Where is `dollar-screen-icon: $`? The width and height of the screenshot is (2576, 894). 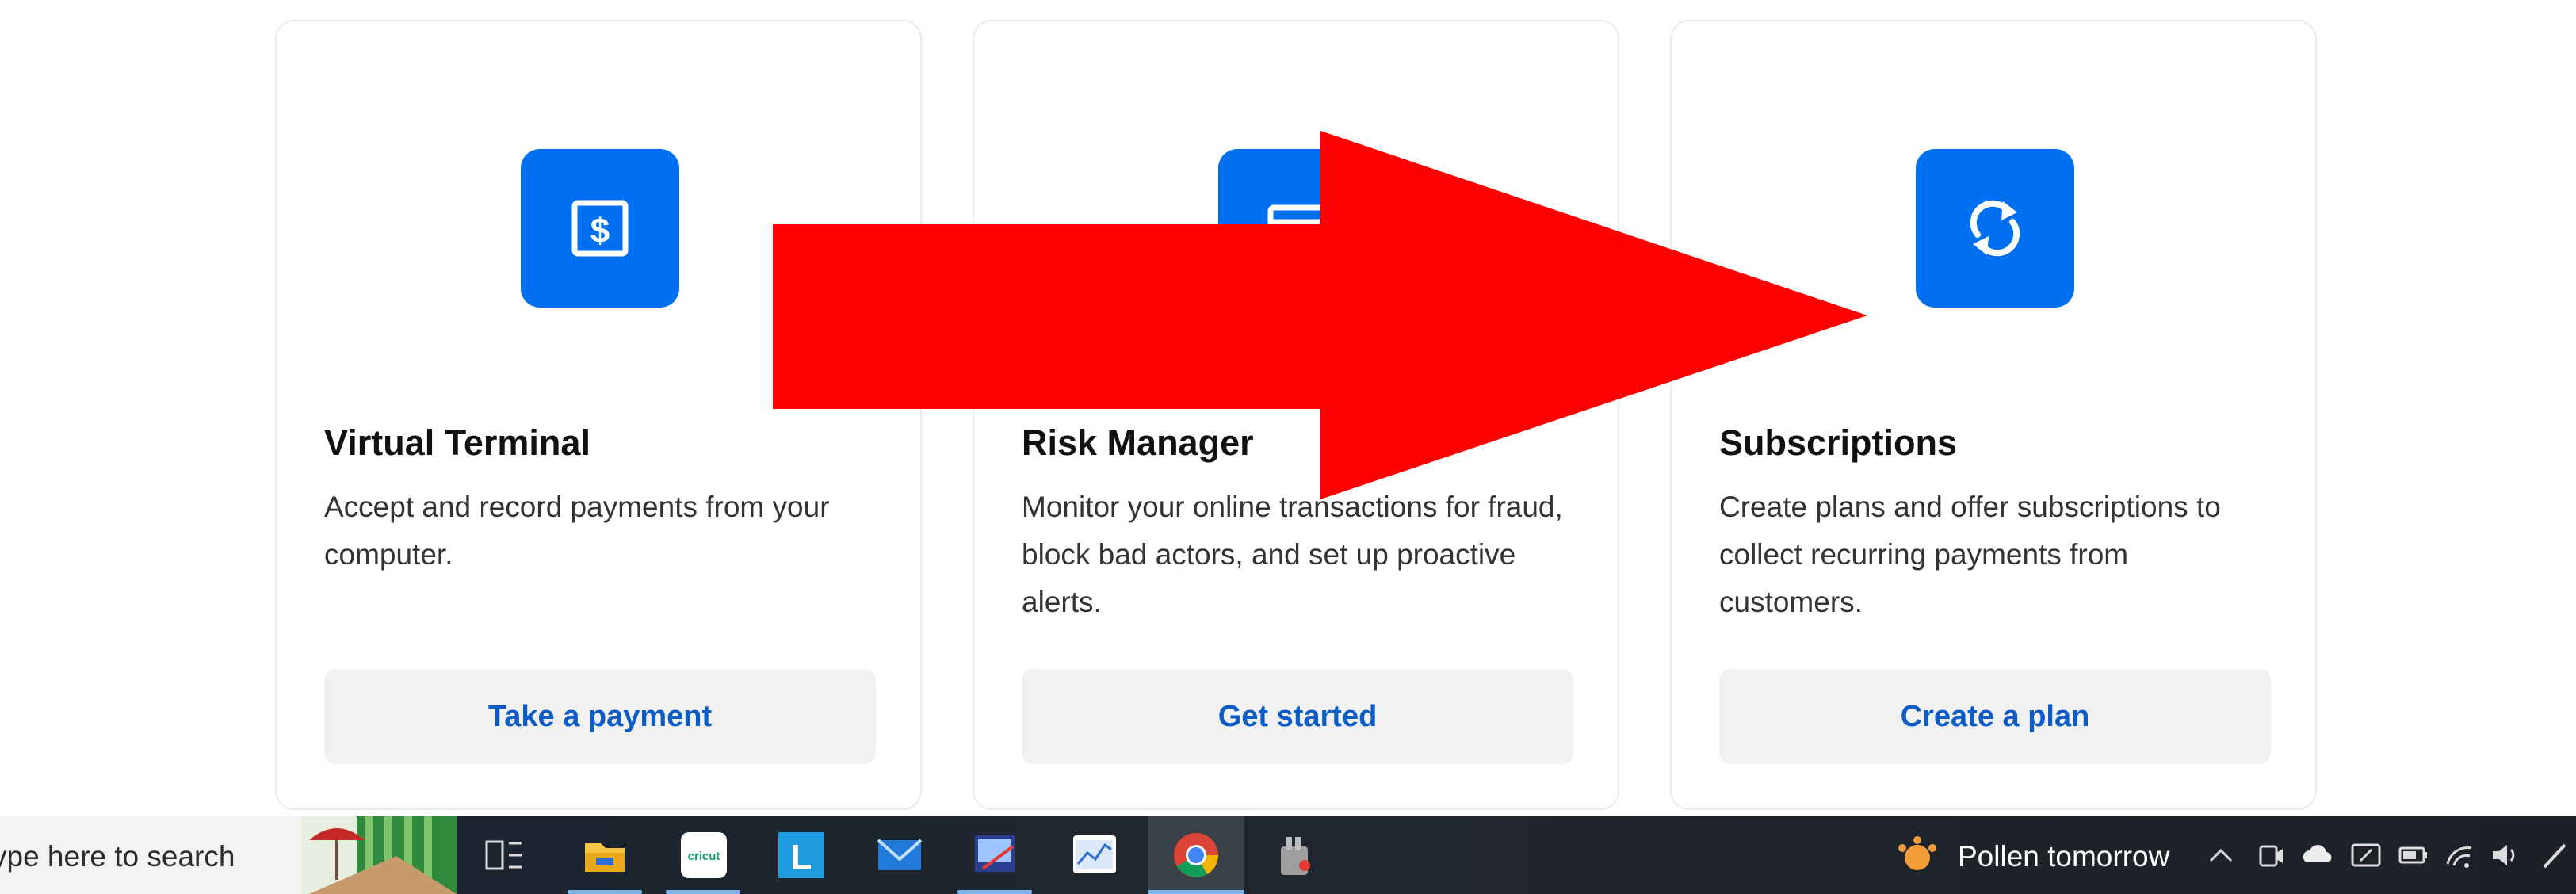 dollar-screen-icon: $ is located at coordinates (600, 228).